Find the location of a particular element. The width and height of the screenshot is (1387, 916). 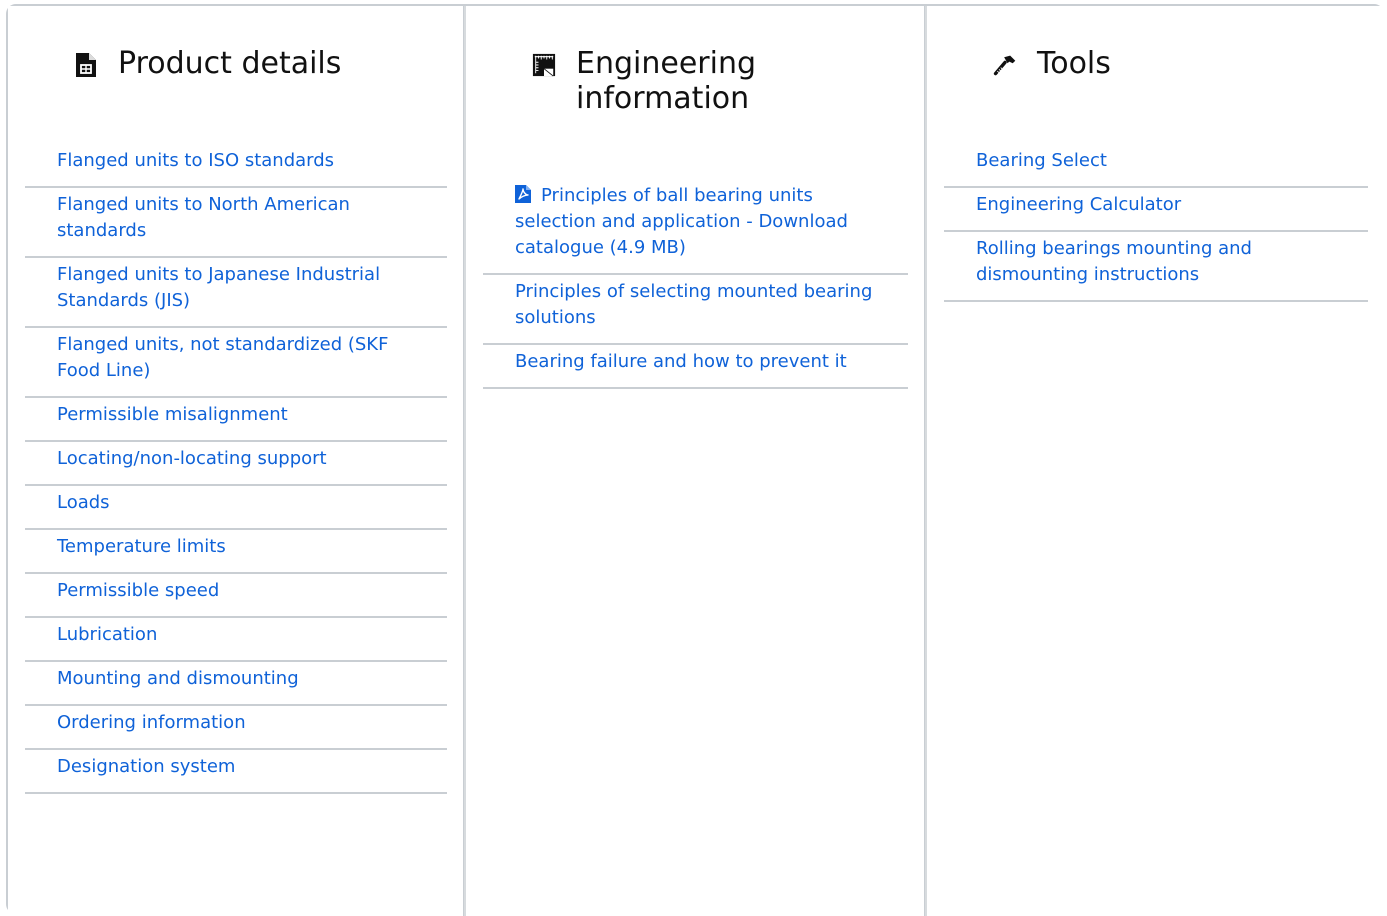

pdf-icon is located at coordinates (523, 194).